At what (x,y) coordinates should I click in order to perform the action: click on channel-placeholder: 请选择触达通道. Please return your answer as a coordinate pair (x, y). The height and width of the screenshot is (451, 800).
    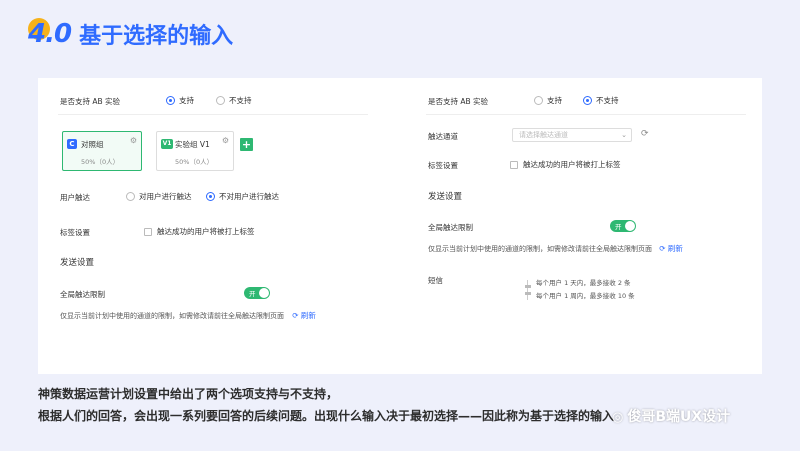
    Looking at the image, I should click on (543, 135).